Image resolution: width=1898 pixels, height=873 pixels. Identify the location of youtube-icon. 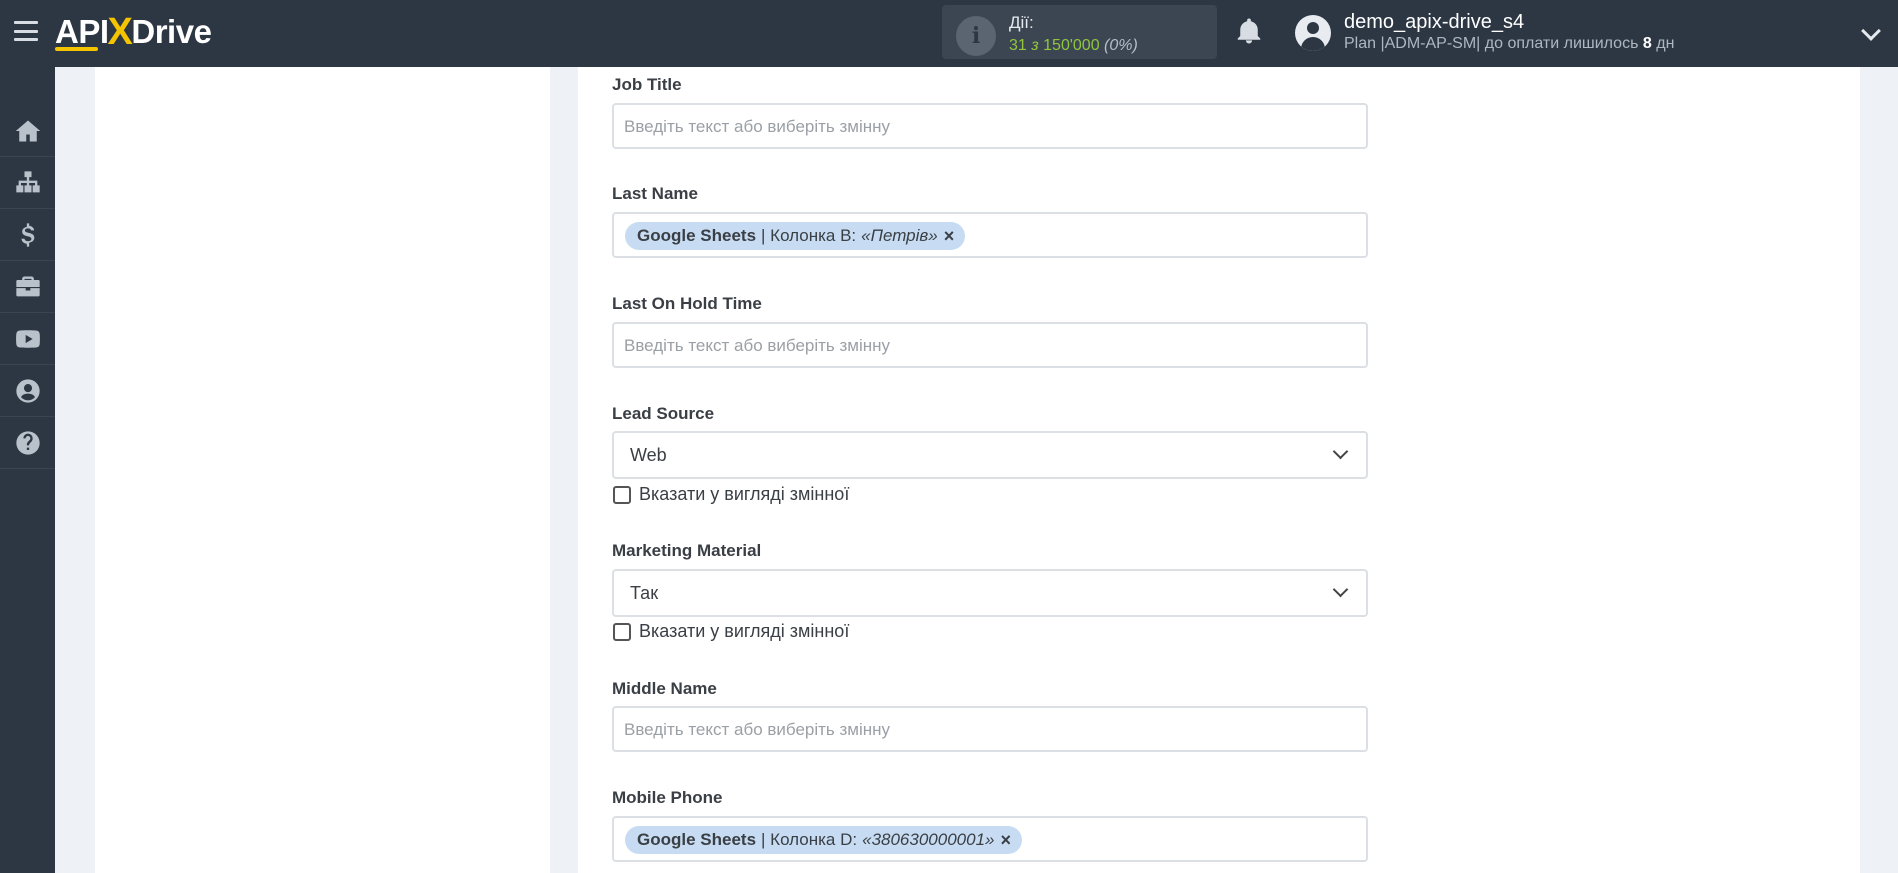
(27, 338).